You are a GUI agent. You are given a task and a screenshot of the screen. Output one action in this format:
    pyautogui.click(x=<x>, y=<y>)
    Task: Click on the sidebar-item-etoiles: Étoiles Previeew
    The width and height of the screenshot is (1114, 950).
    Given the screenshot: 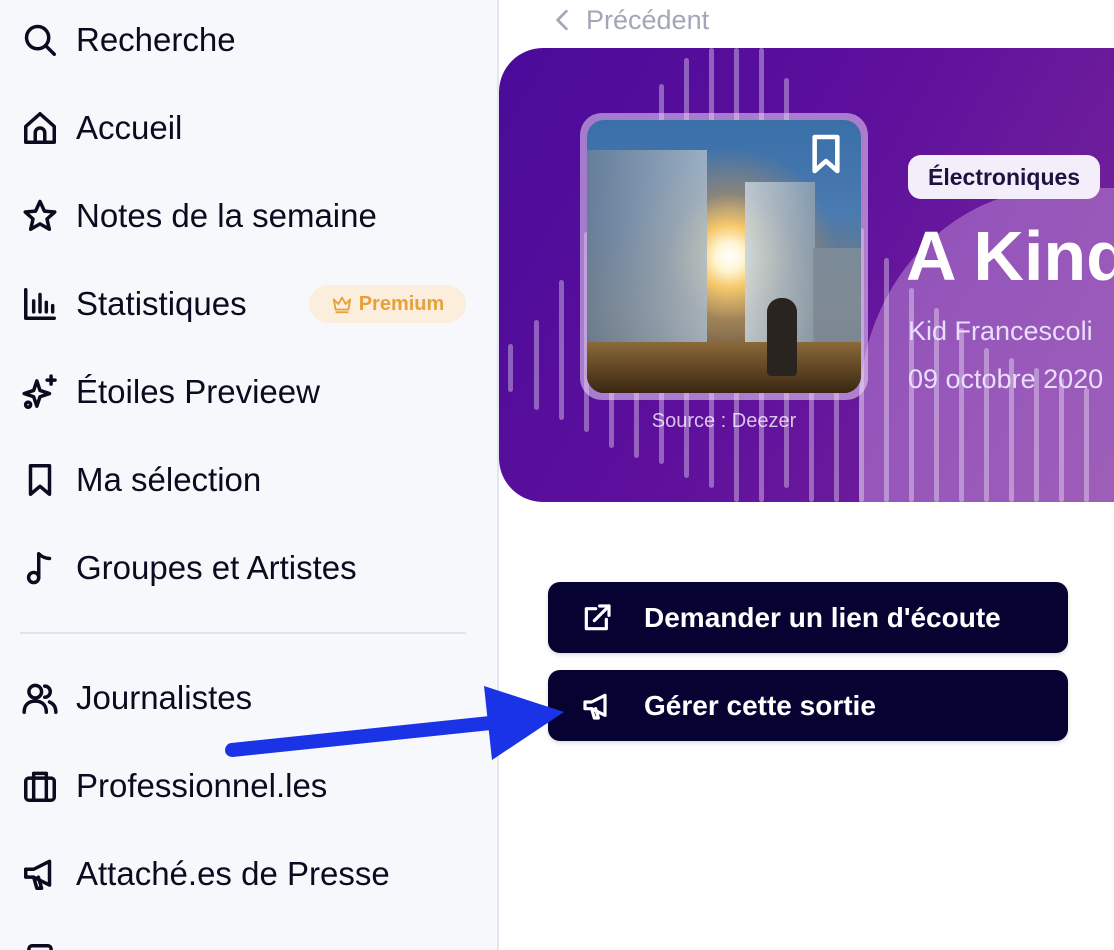 What is the action you would take?
    pyautogui.click(x=170, y=392)
    